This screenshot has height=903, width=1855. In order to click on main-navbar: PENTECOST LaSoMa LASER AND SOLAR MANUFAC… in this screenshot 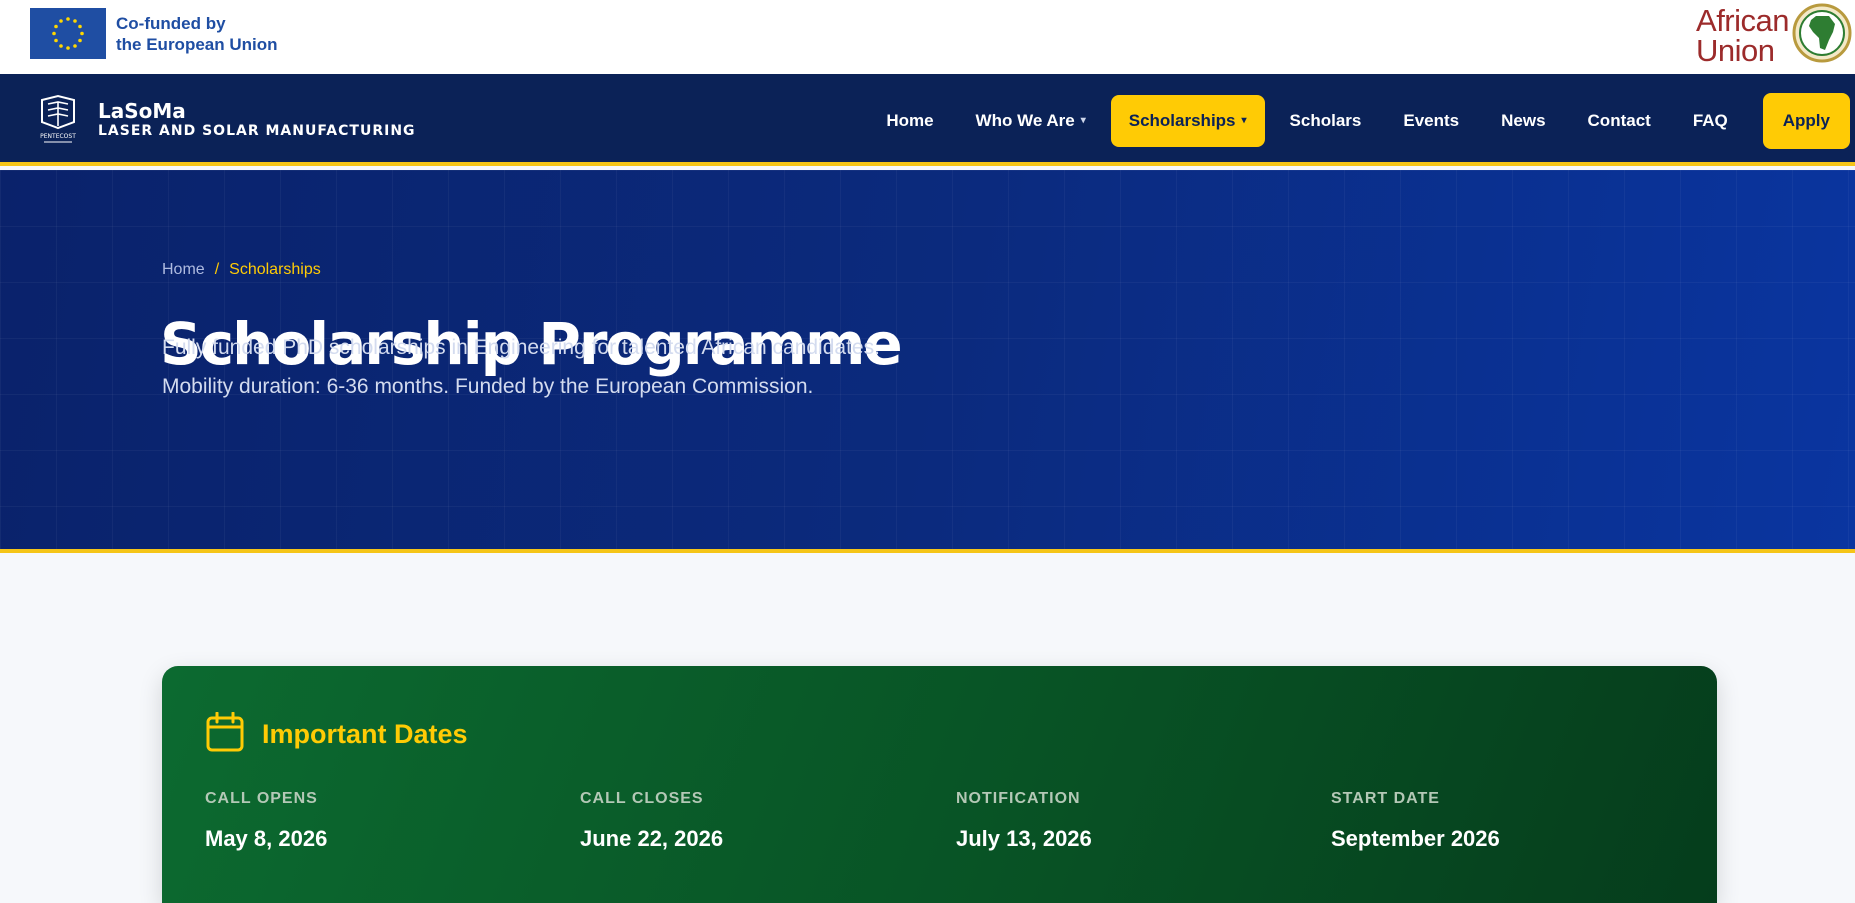, I will do `click(927, 120)`.